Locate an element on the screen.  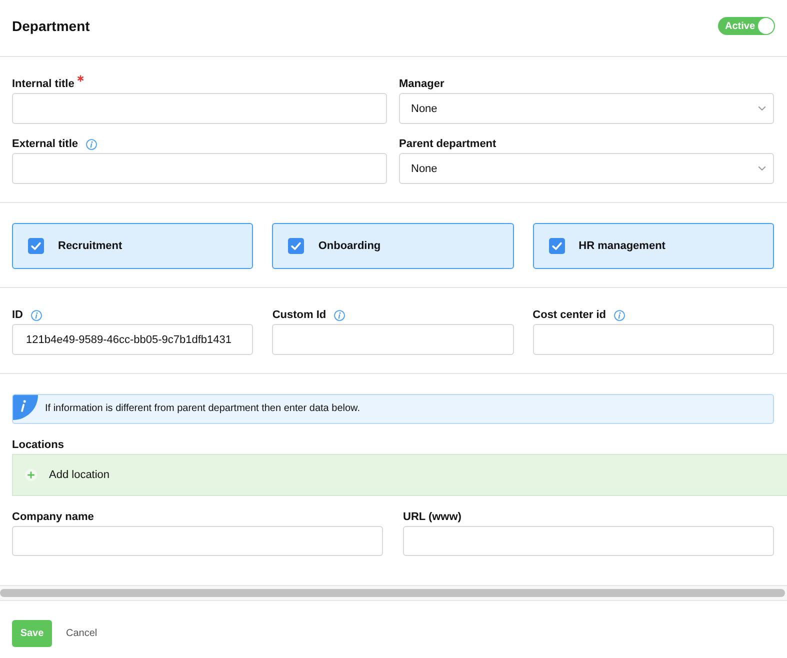
horizontal-scrollbar is located at coordinates (393, 593).